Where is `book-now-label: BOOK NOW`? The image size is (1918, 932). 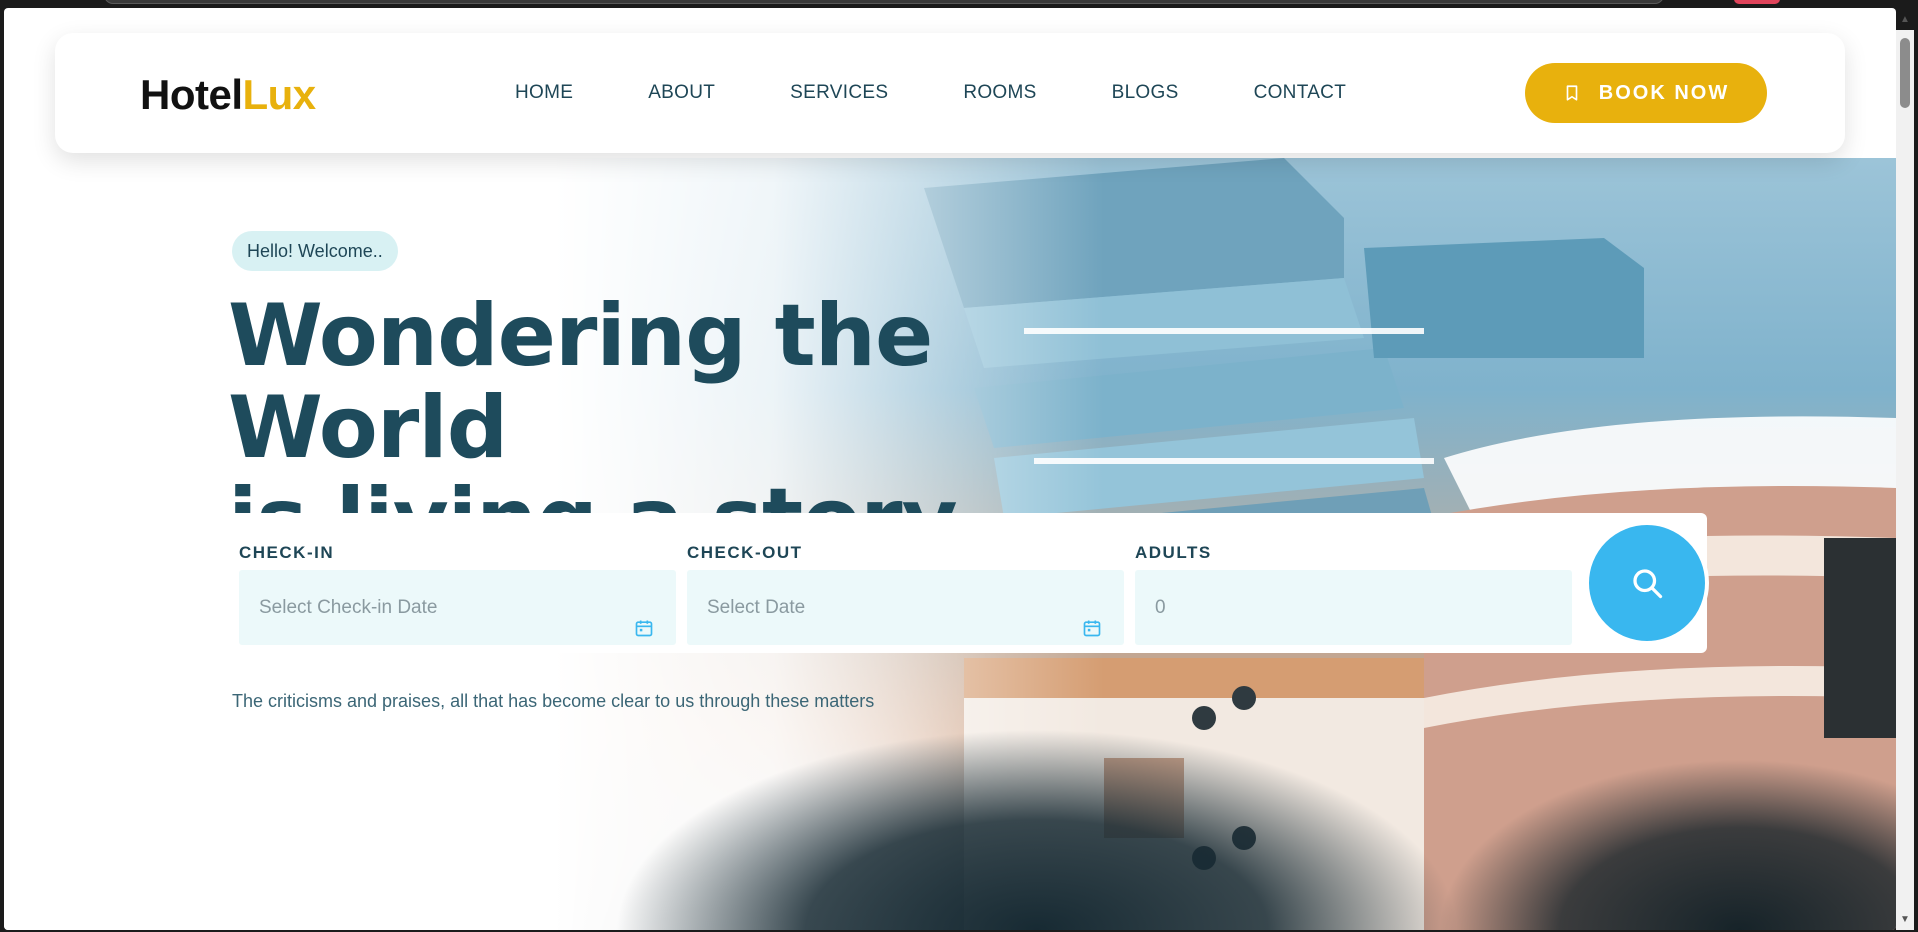 book-now-label: BOOK NOW is located at coordinates (1664, 92).